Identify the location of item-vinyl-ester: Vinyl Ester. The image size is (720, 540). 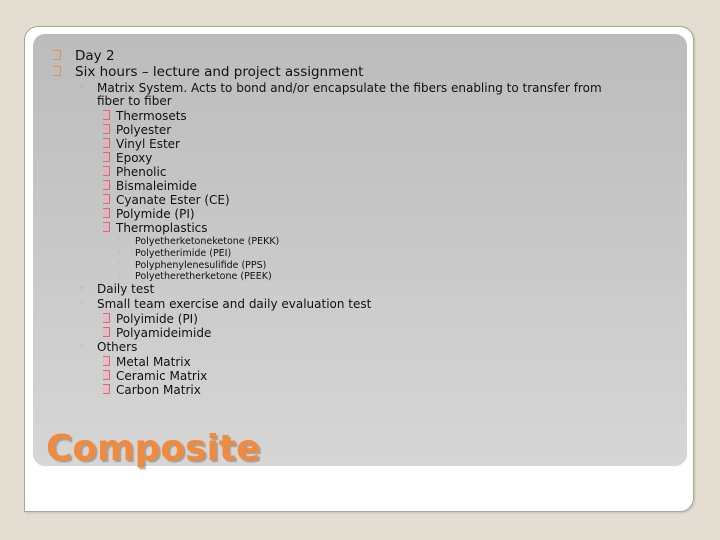
(141, 144).